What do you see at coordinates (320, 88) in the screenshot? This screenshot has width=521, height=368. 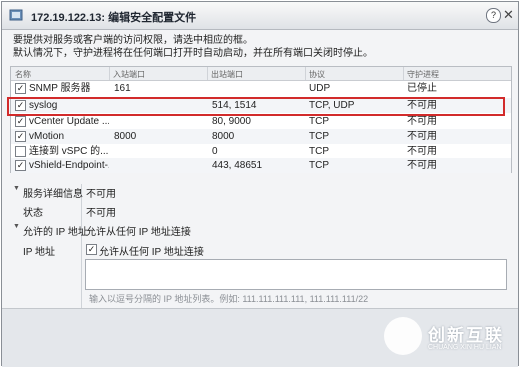 I see `protocol: UDP` at bounding box center [320, 88].